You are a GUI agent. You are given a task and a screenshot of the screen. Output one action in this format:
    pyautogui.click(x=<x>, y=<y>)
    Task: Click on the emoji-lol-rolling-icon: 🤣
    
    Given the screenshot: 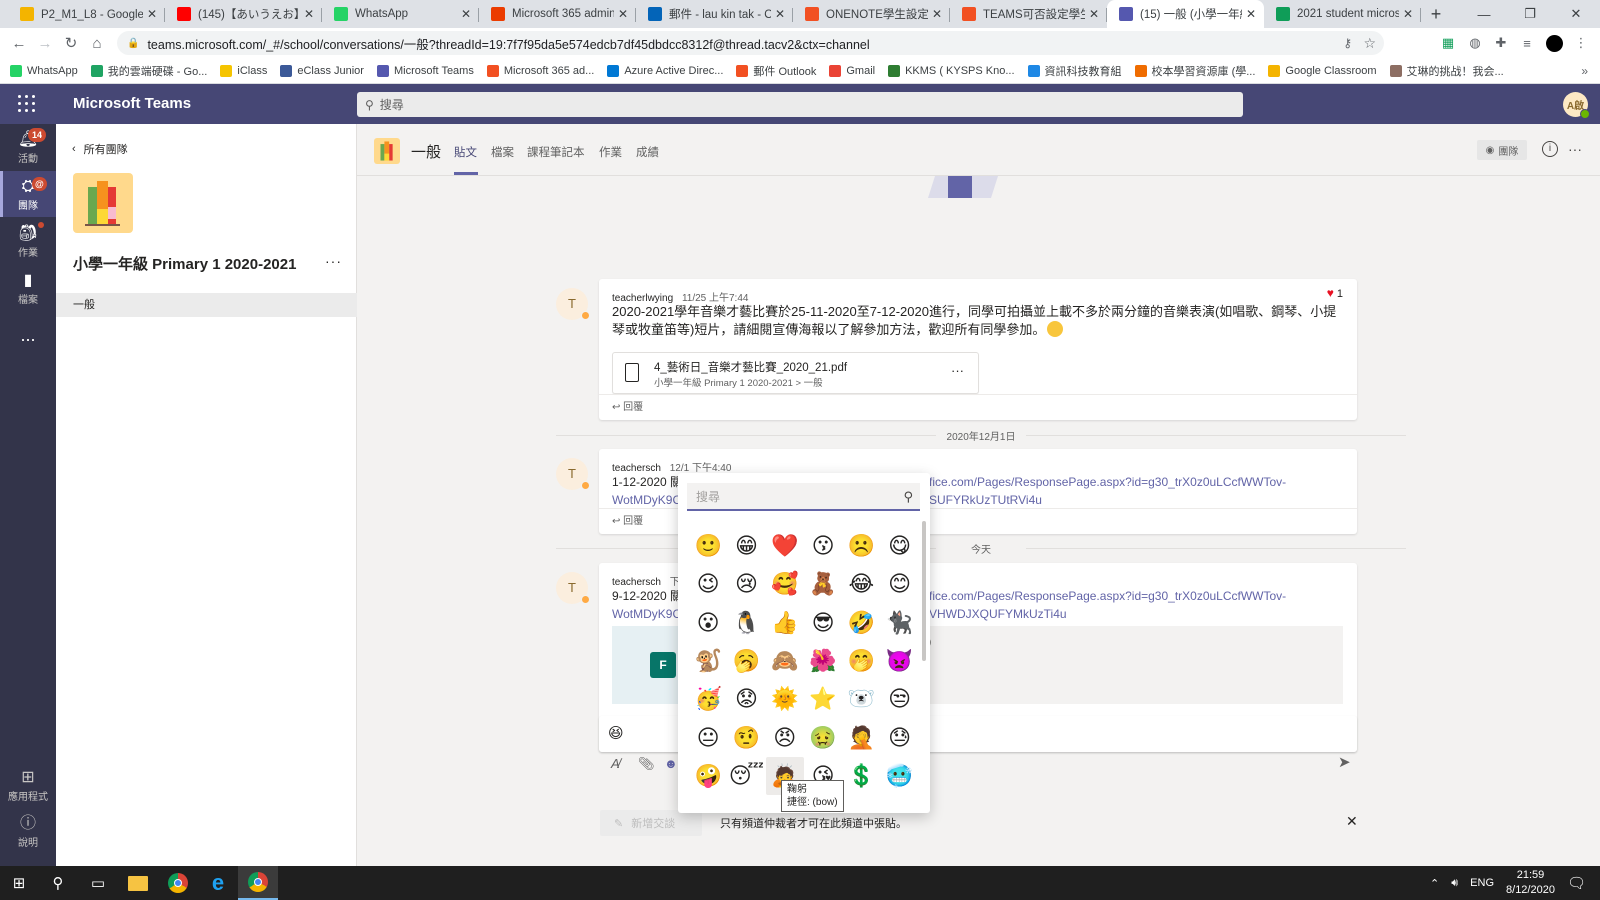 What is the action you would take?
    pyautogui.click(x=861, y=623)
    